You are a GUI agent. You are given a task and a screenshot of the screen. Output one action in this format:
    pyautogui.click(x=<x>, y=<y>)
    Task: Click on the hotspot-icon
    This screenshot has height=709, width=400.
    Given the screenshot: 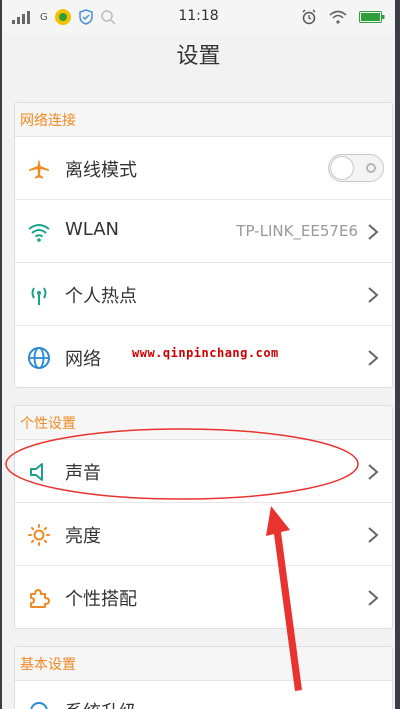 What is the action you would take?
    pyautogui.click(x=39, y=296)
    